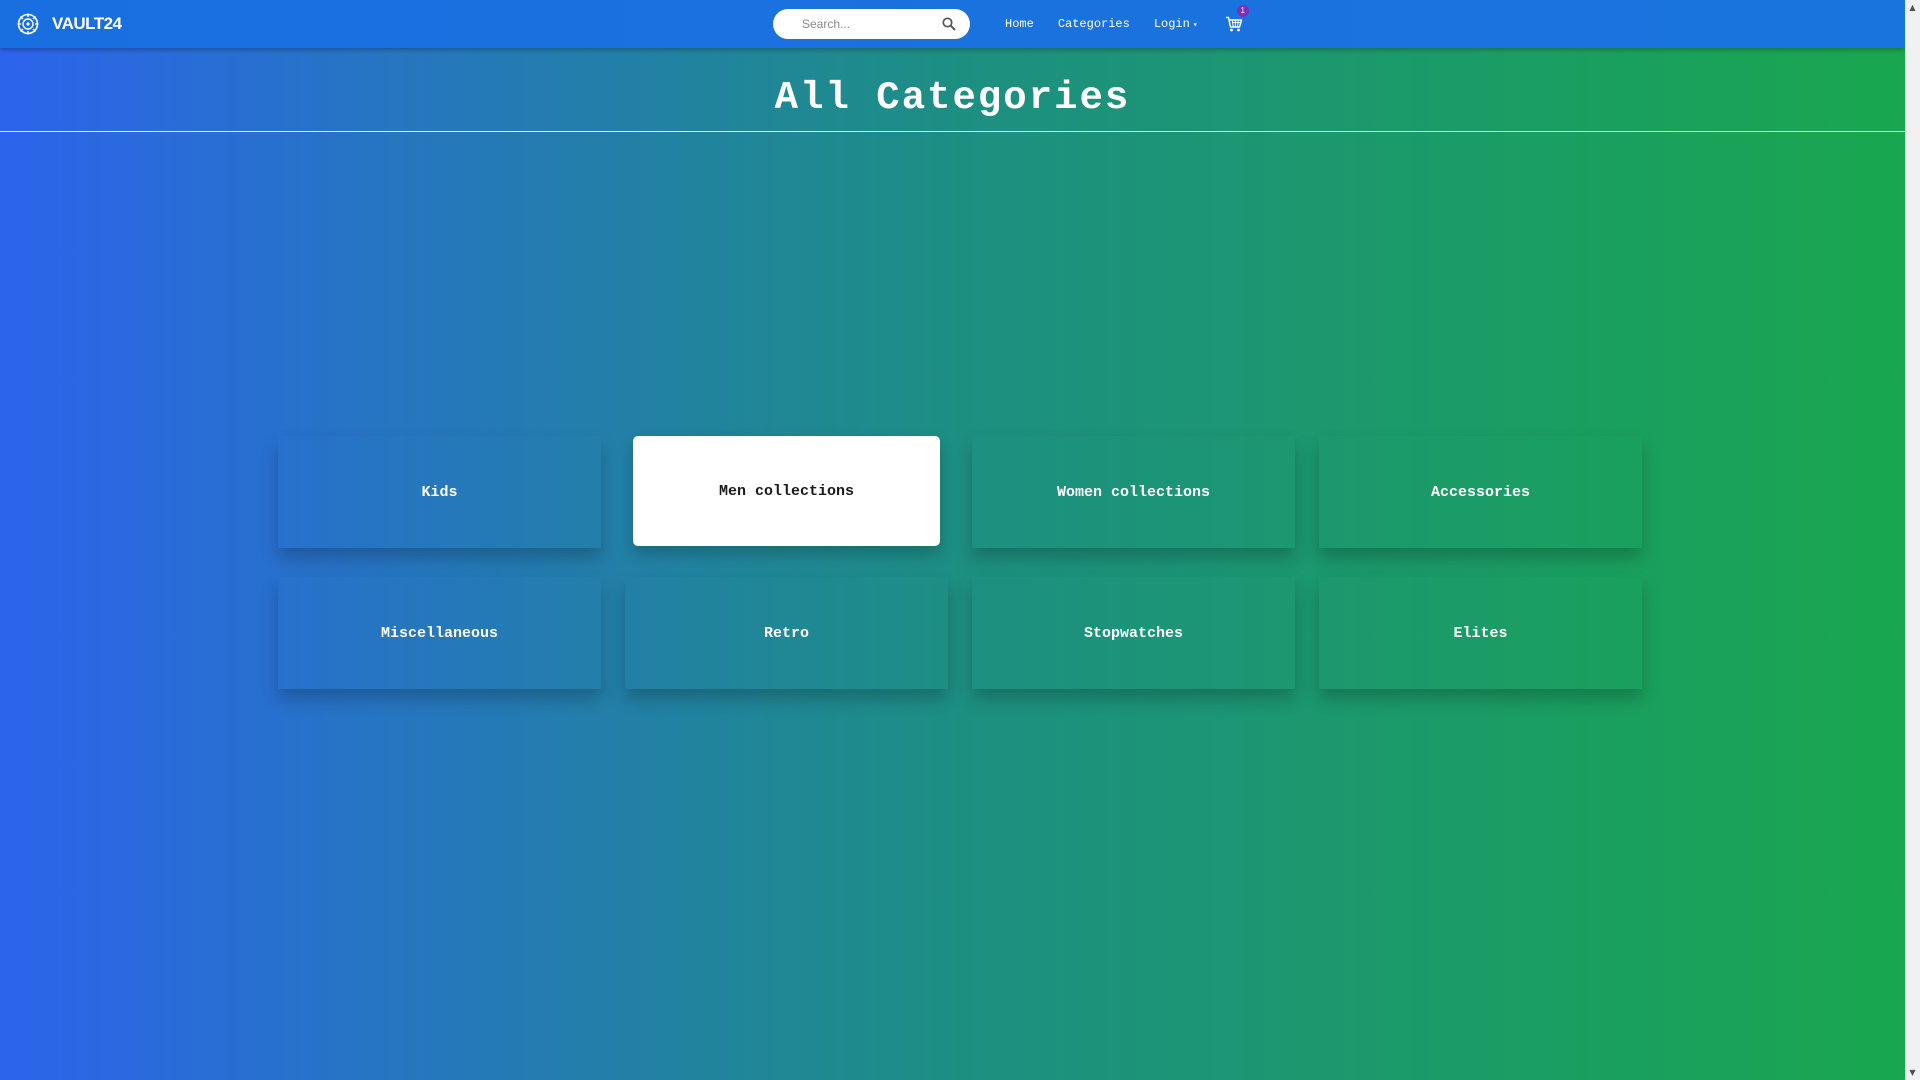 The width and height of the screenshot is (1920, 1080). I want to click on scroll-up-icon: ▲, so click(1912, 7).